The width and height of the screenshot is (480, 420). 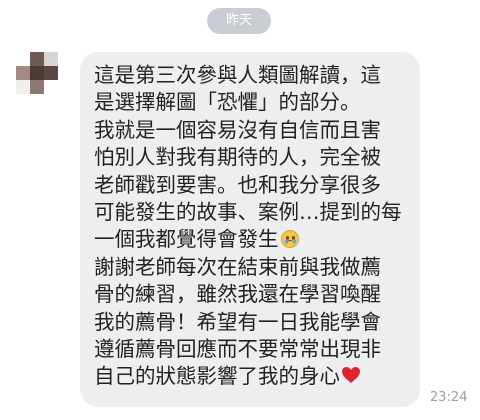 I want to click on message-timestamp: 23:24, so click(x=449, y=397).